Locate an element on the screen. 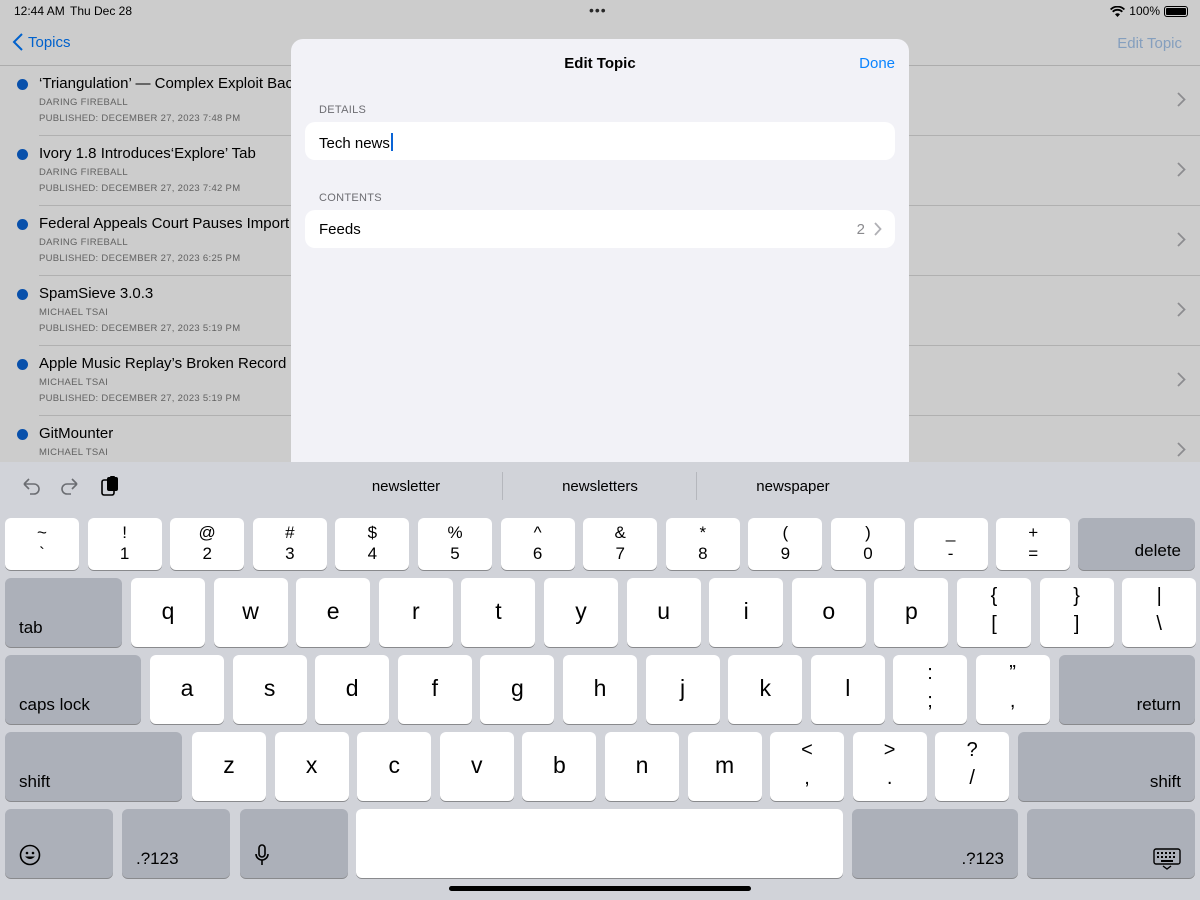 The image size is (1200, 900). key-4: $4 is located at coordinates (372, 544).